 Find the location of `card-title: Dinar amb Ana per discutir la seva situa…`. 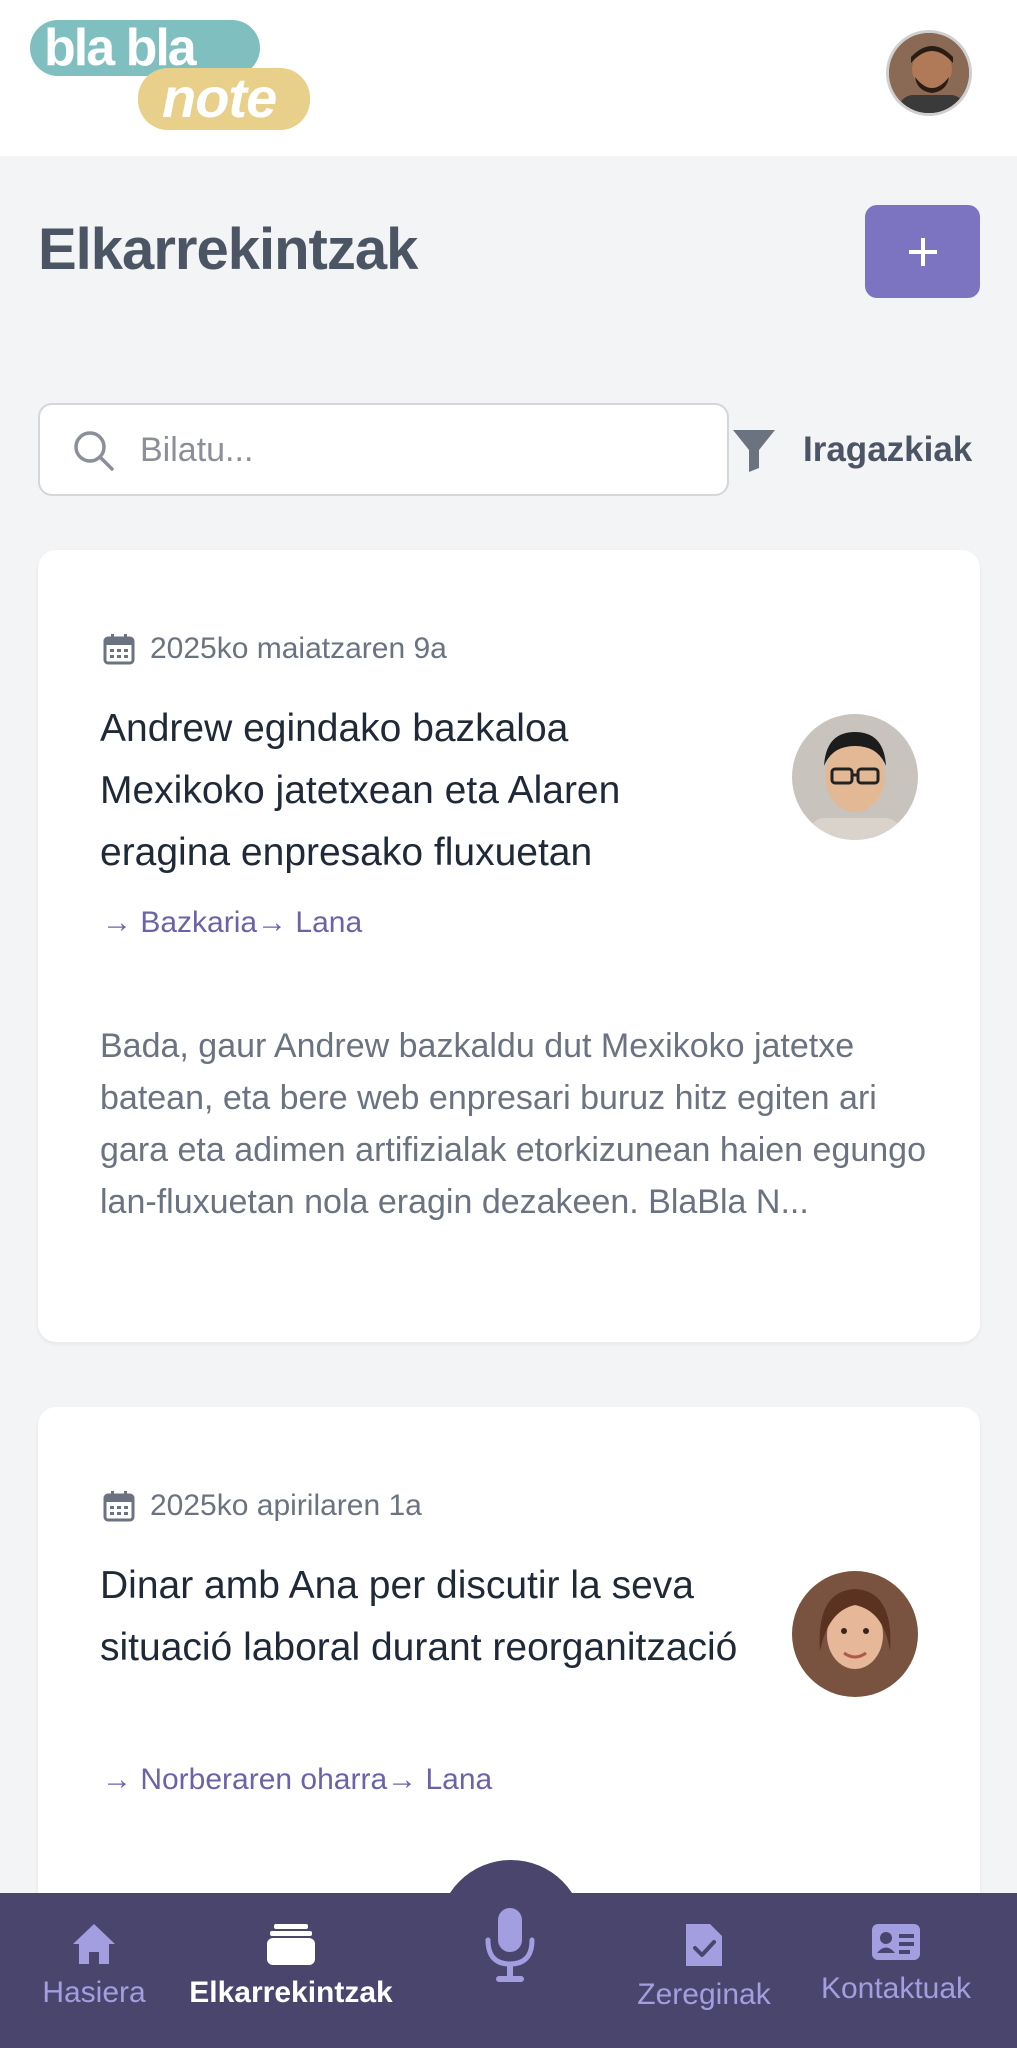

card-title: Dinar amb Ana per discutir la seva situa… is located at coordinates (419, 1616).